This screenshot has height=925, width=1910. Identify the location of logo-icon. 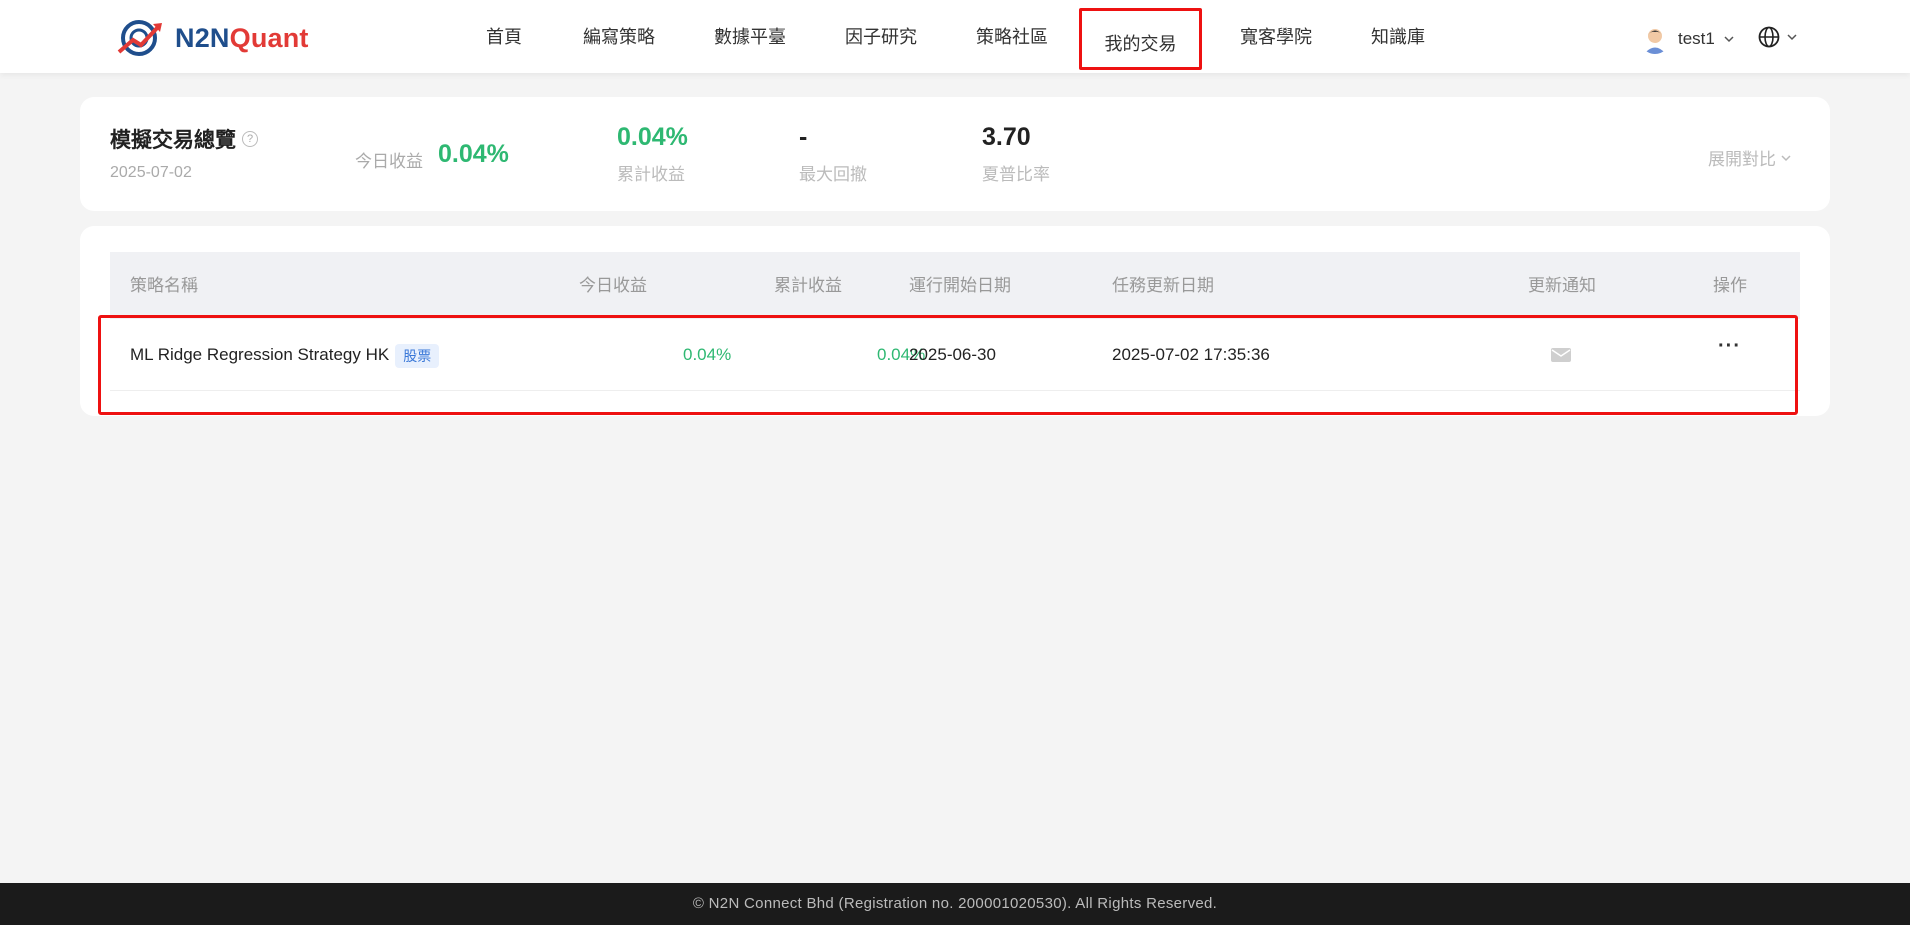
(139, 38).